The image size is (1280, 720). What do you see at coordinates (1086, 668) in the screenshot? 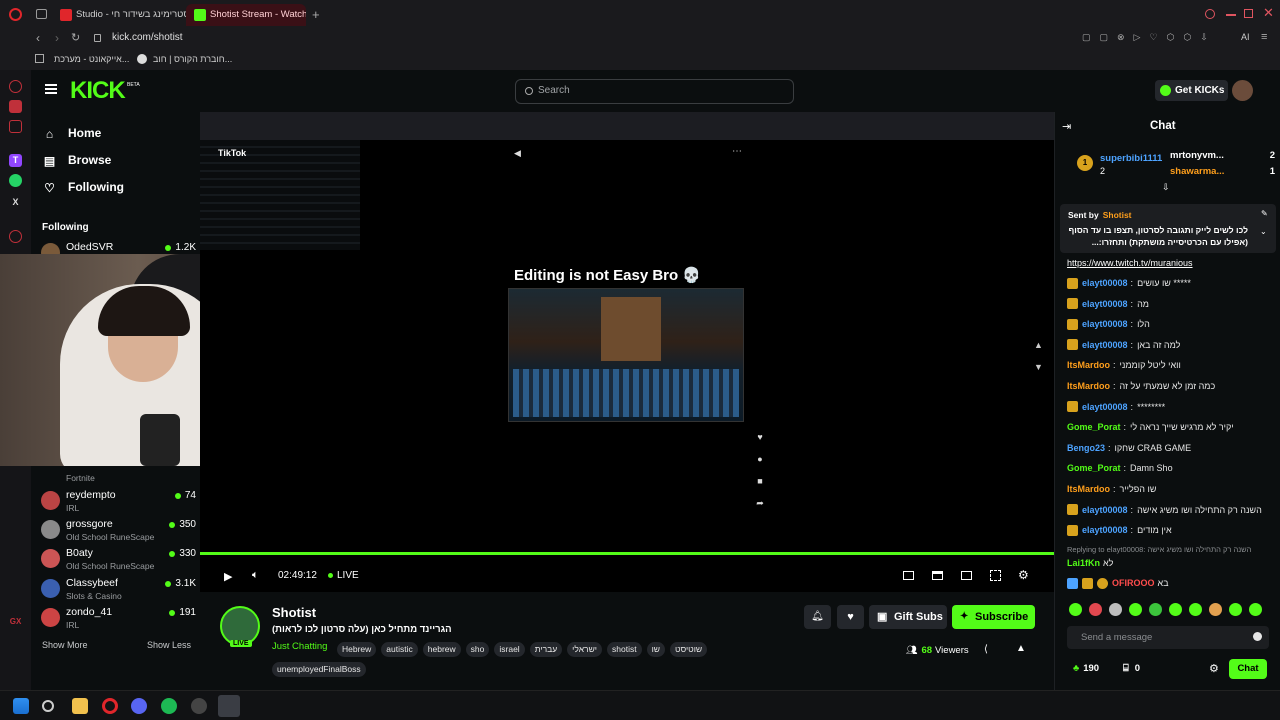
I see `kicks-balance: ♣ 190` at bounding box center [1086, 668].